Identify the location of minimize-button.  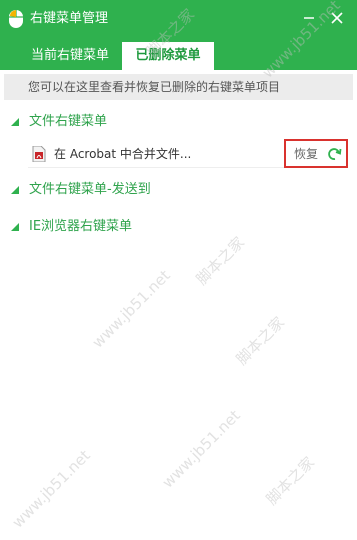
(309, 18).